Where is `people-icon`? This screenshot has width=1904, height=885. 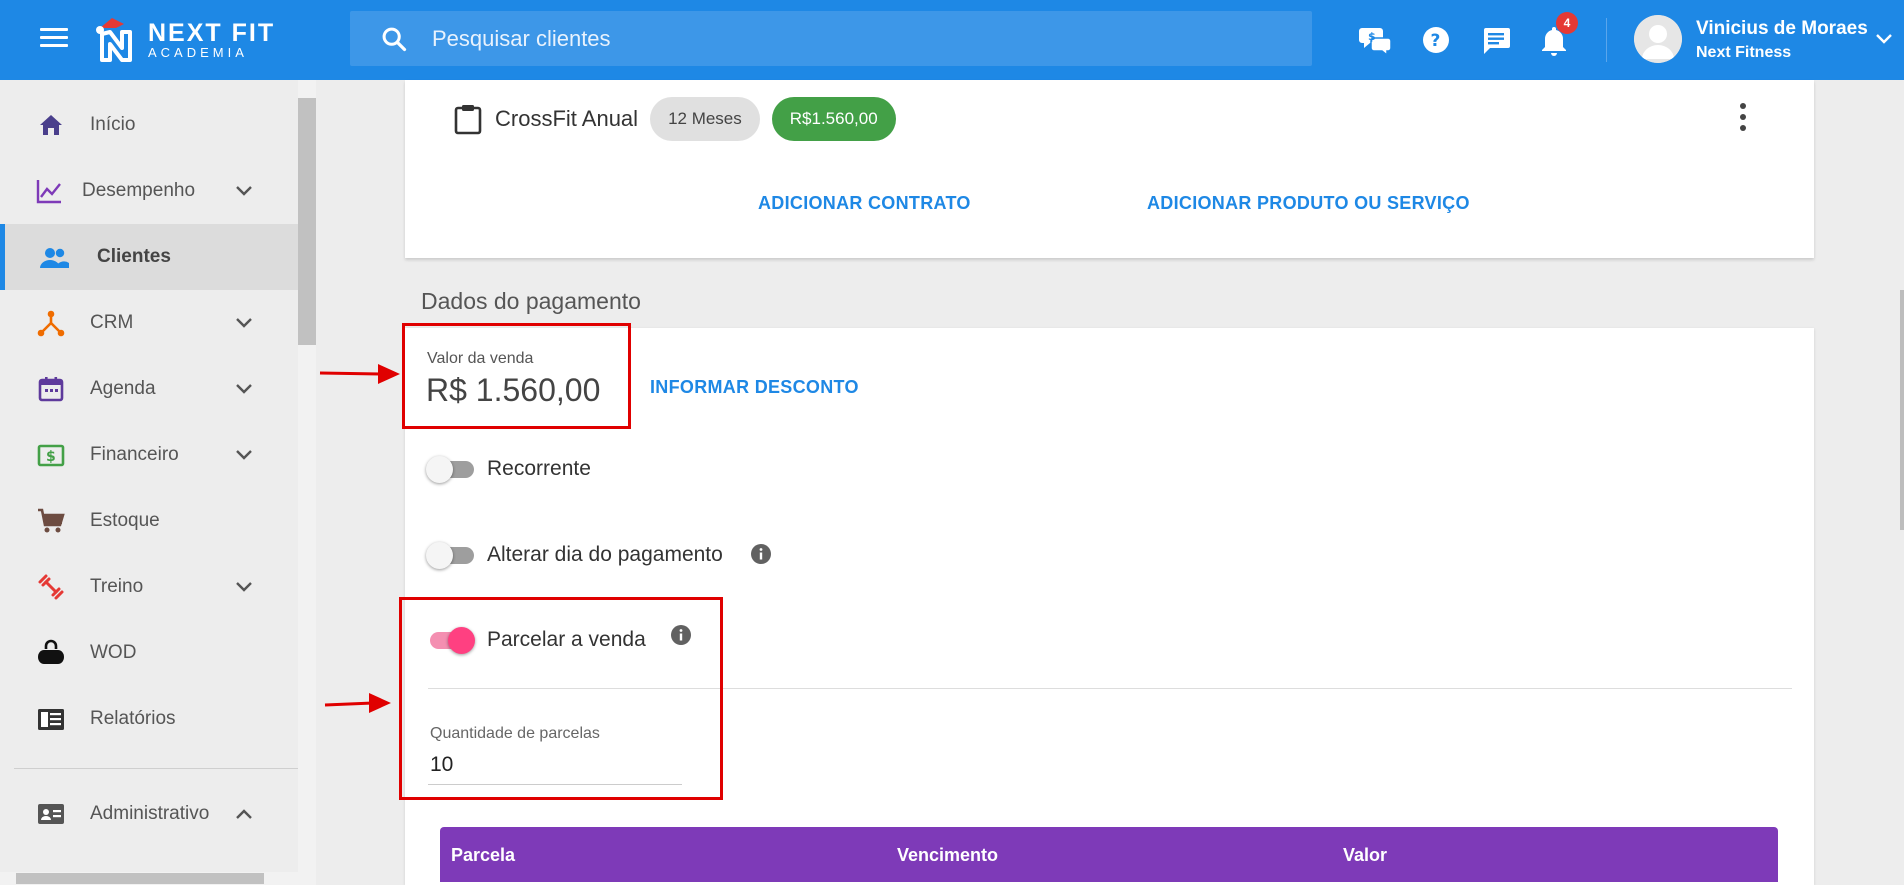
people-icon is located at coordinates (54, 258).